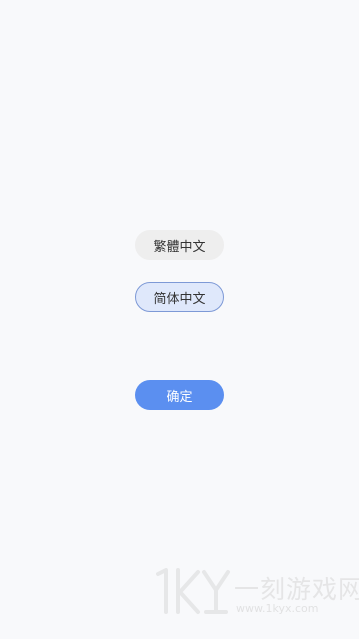 Image resolution: width=359 pixels, height=639 pixels. Describe the element at coordinates (296, 589) in the screenshot. I see `watermark-chinese-text: 一刻游戏网` at that location.